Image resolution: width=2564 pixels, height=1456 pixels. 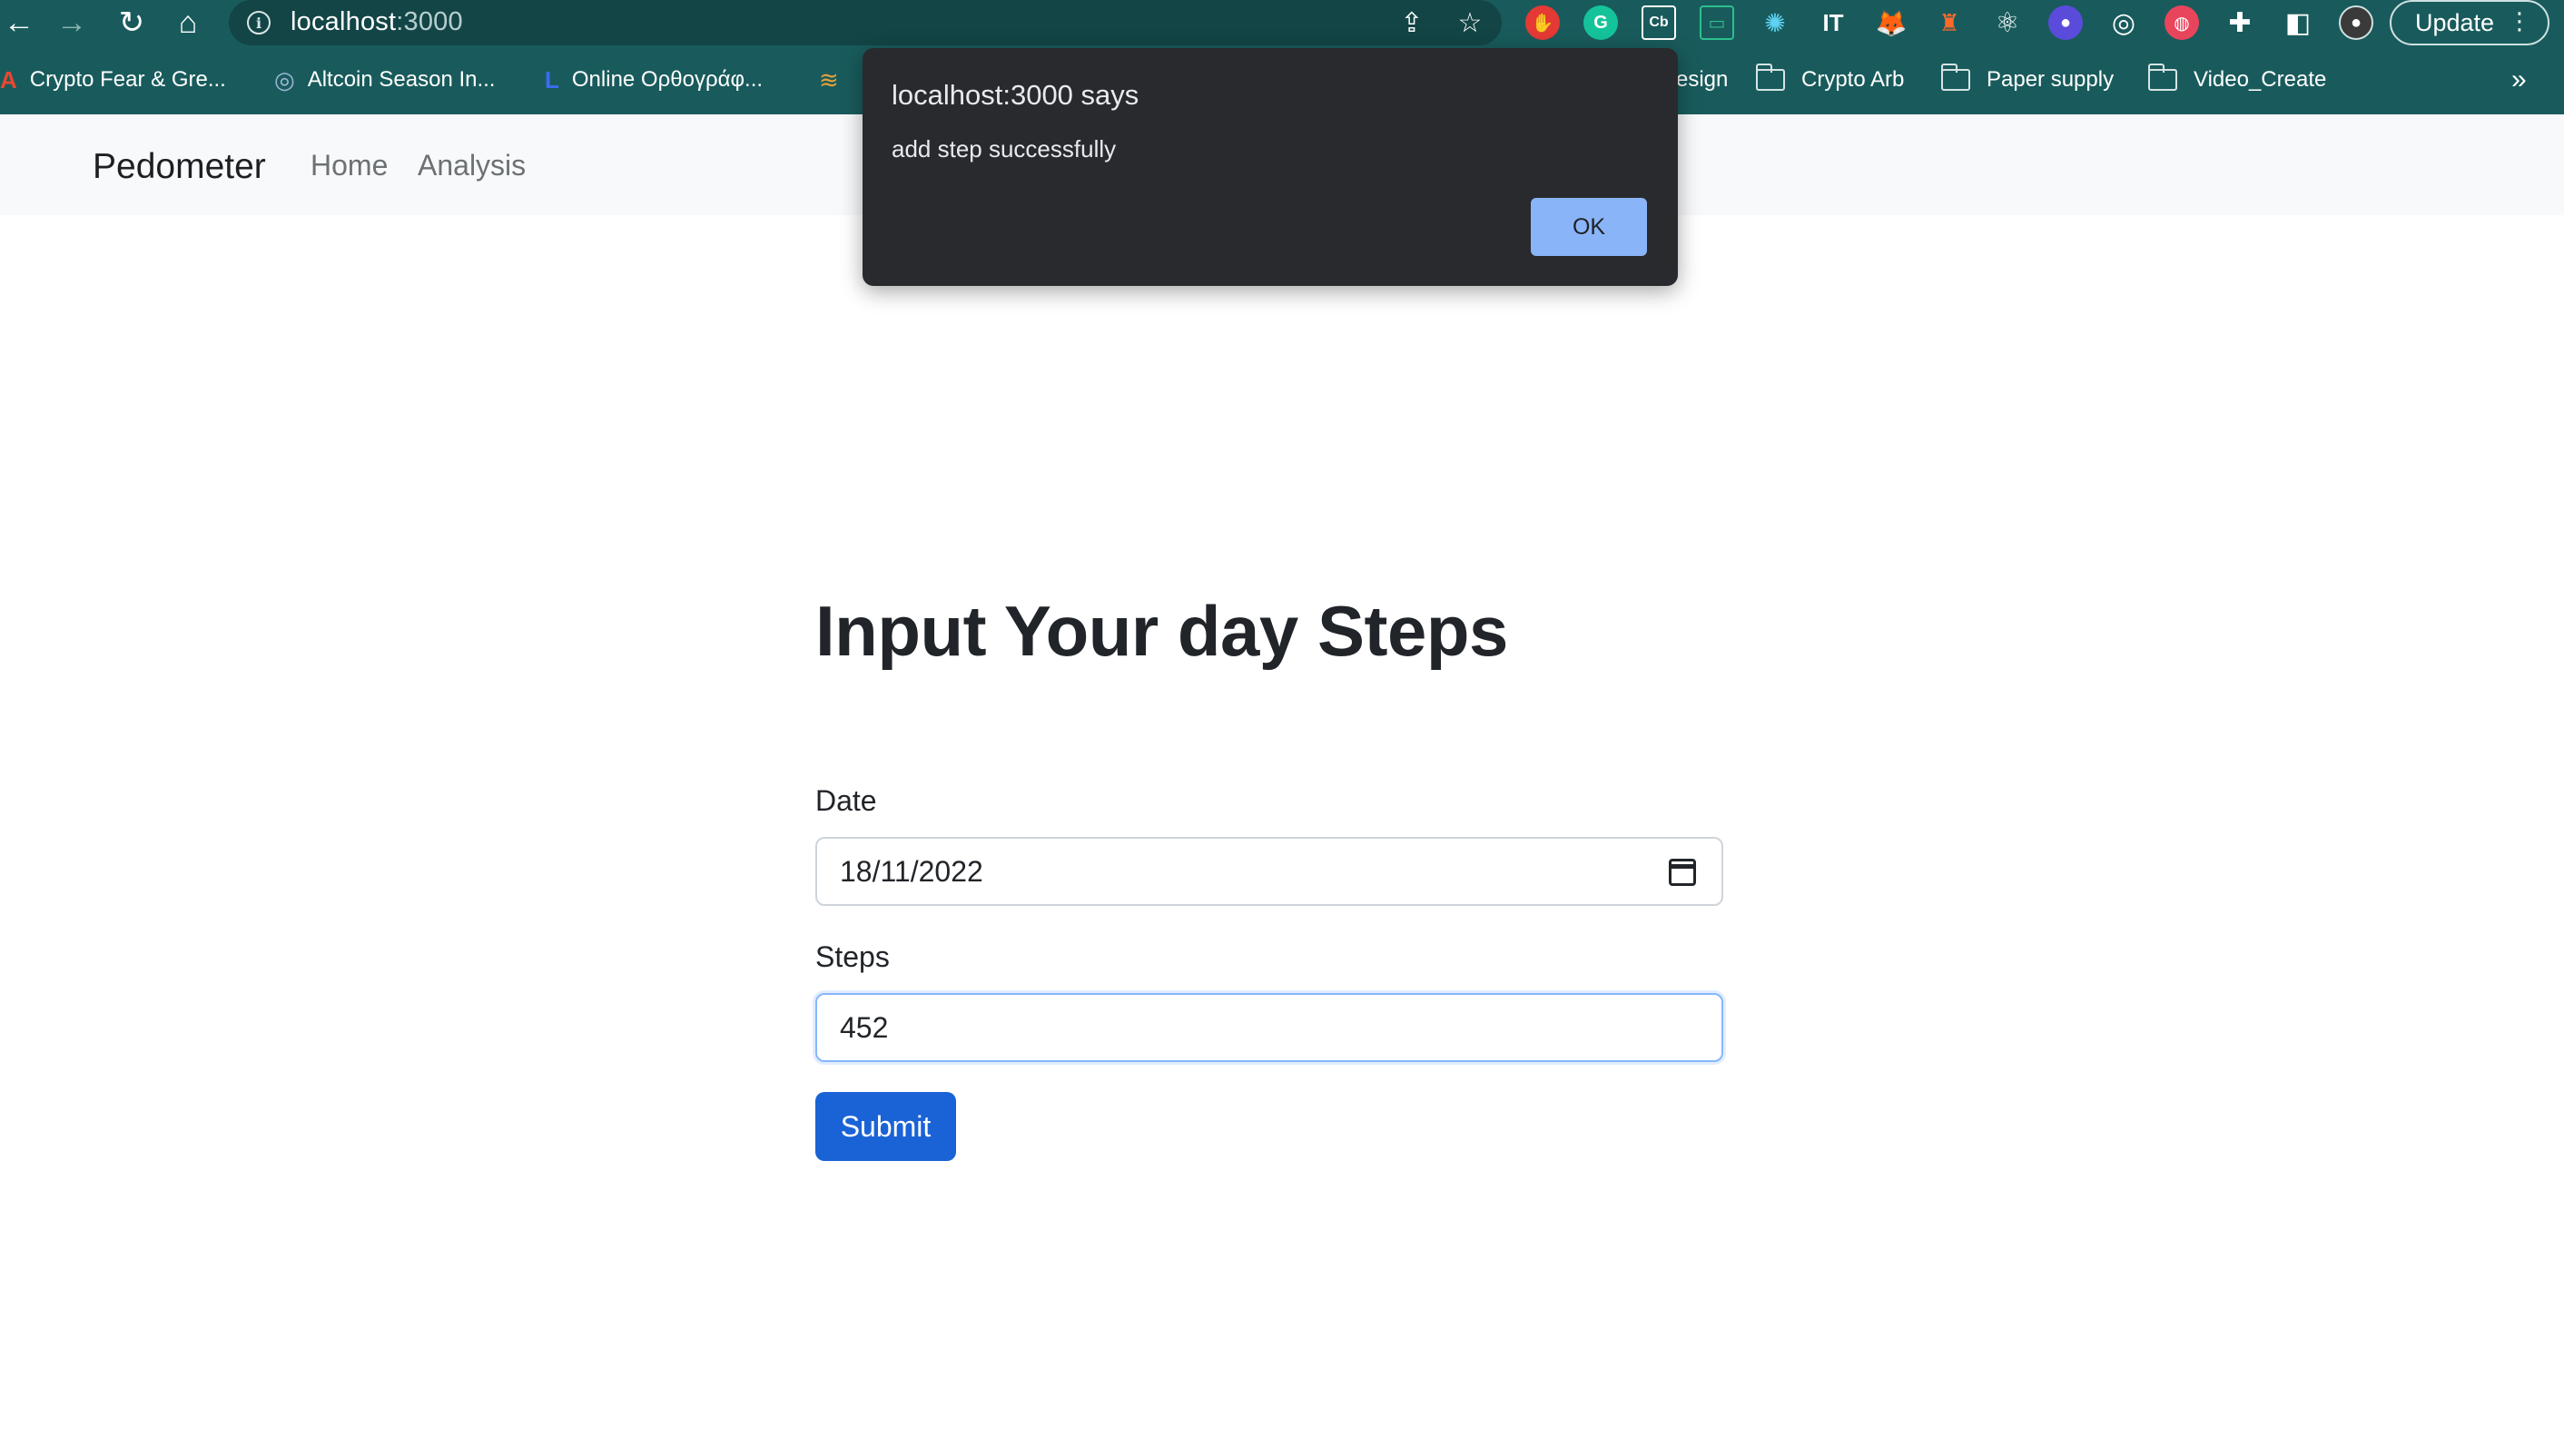 I want to click on back-arrow-icon: ←, so click(x=19, y=23).